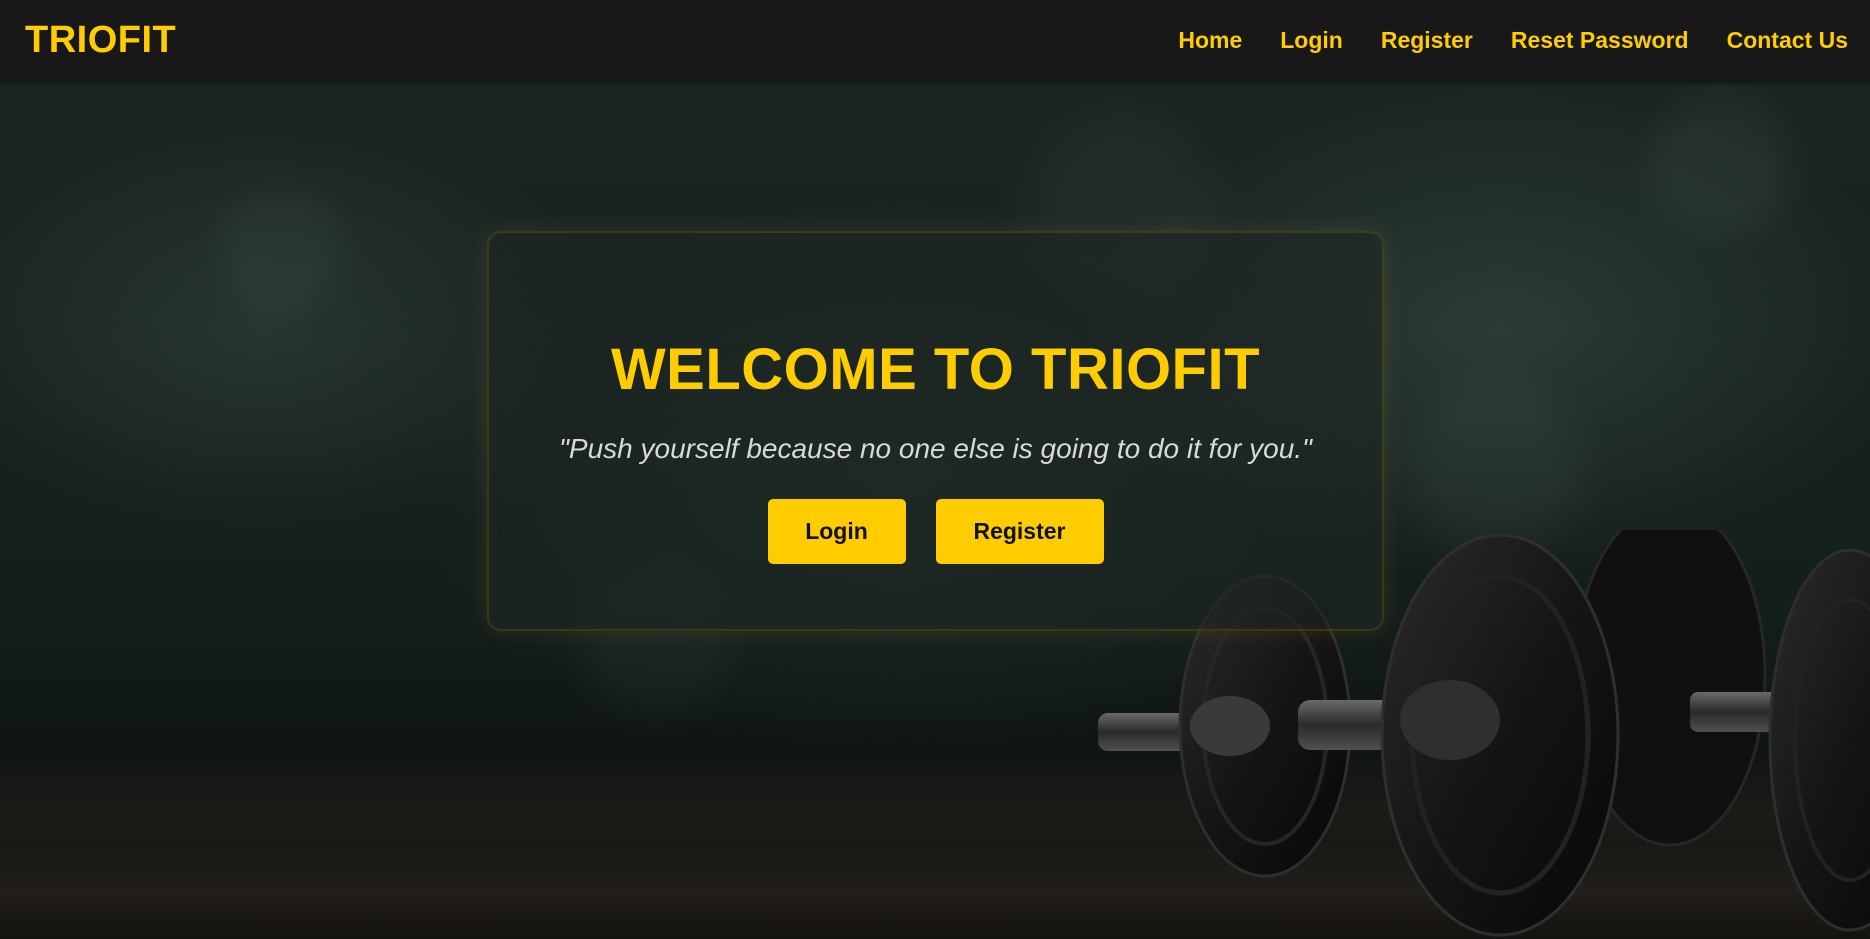  I want to click on nav-link-reset-password: Reset Password, so click(1600, 40).